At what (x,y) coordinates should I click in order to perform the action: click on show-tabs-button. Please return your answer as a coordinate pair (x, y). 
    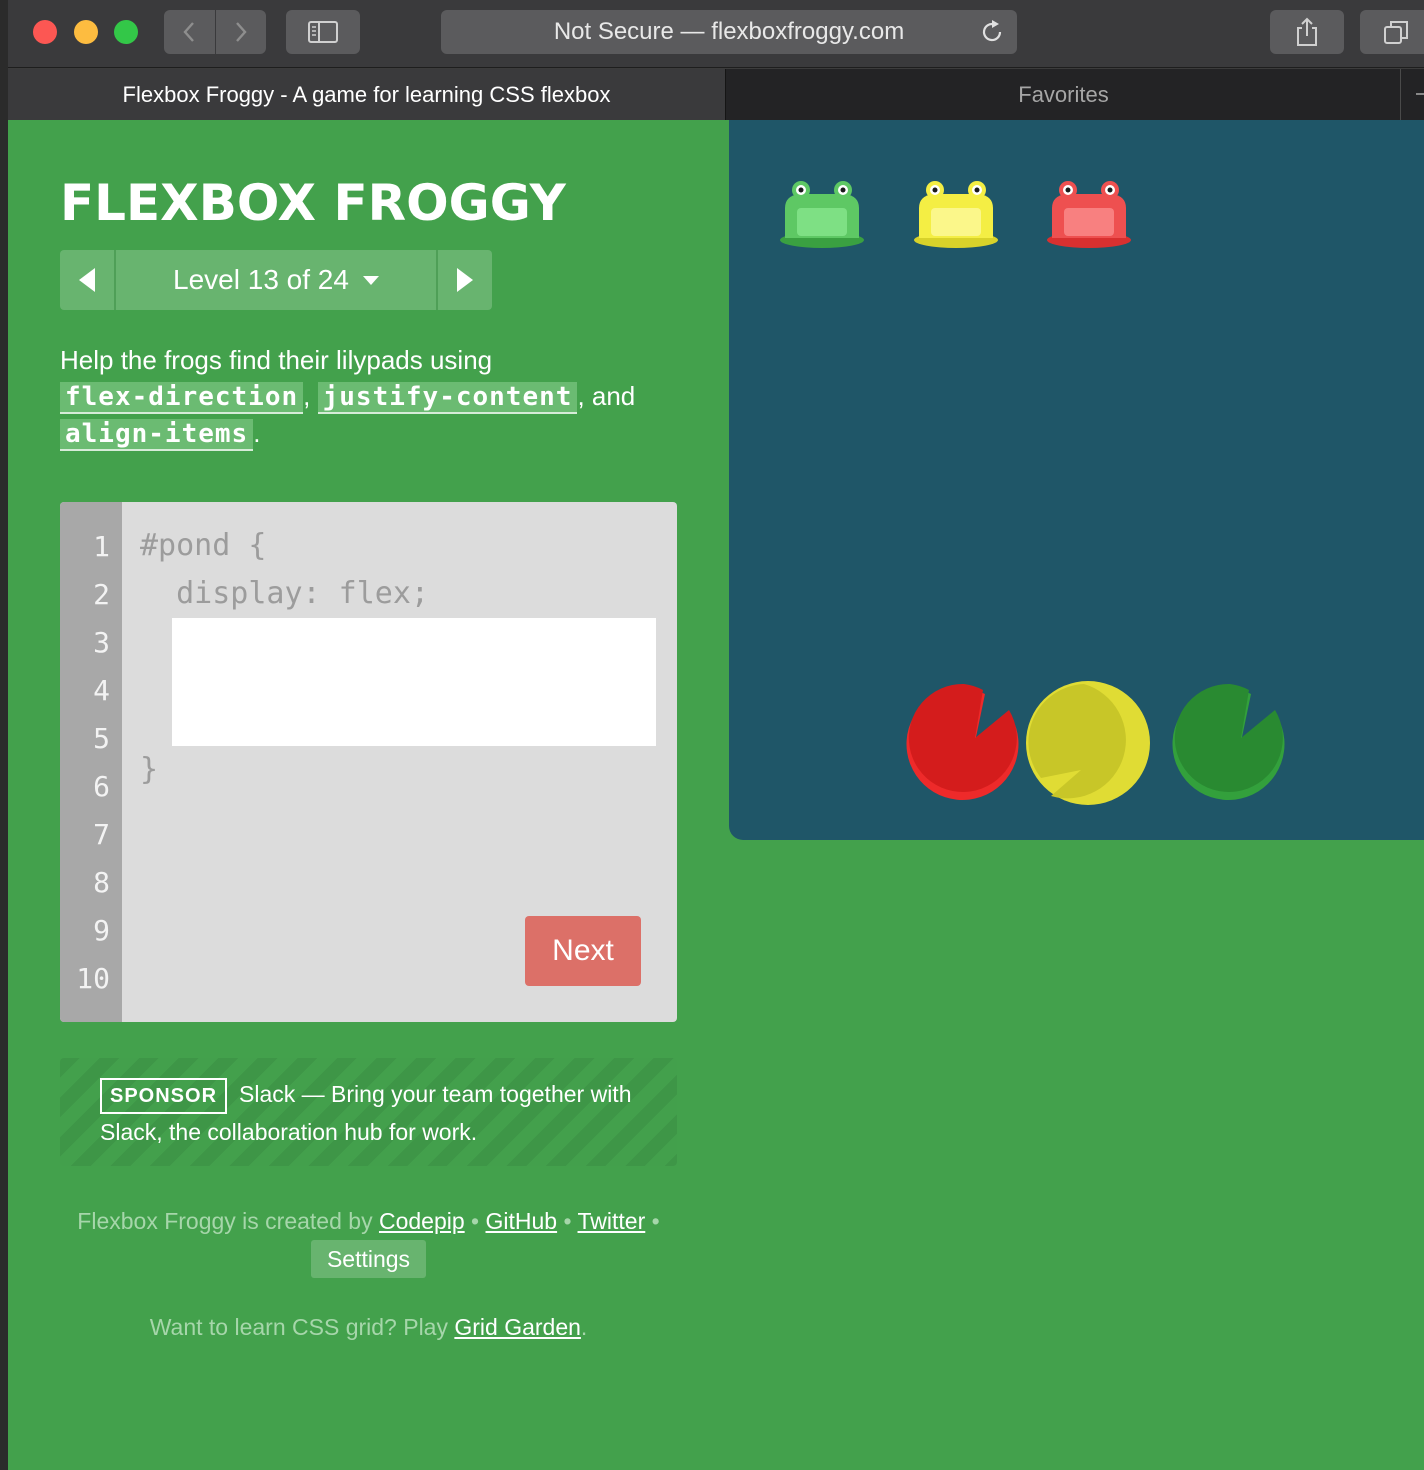
    Looking at the image, I should click on (1392, 32).